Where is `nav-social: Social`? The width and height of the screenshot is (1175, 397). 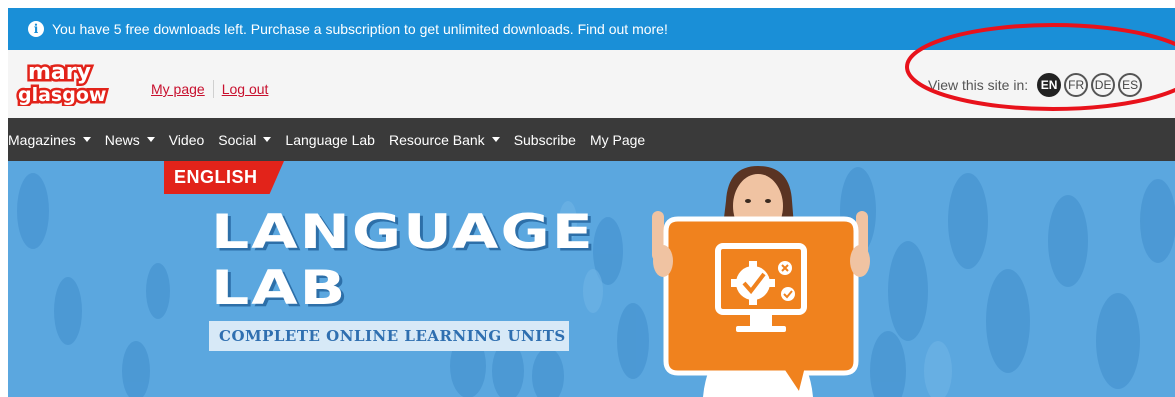
nav-social: Social is located at coordinates (245, 139).